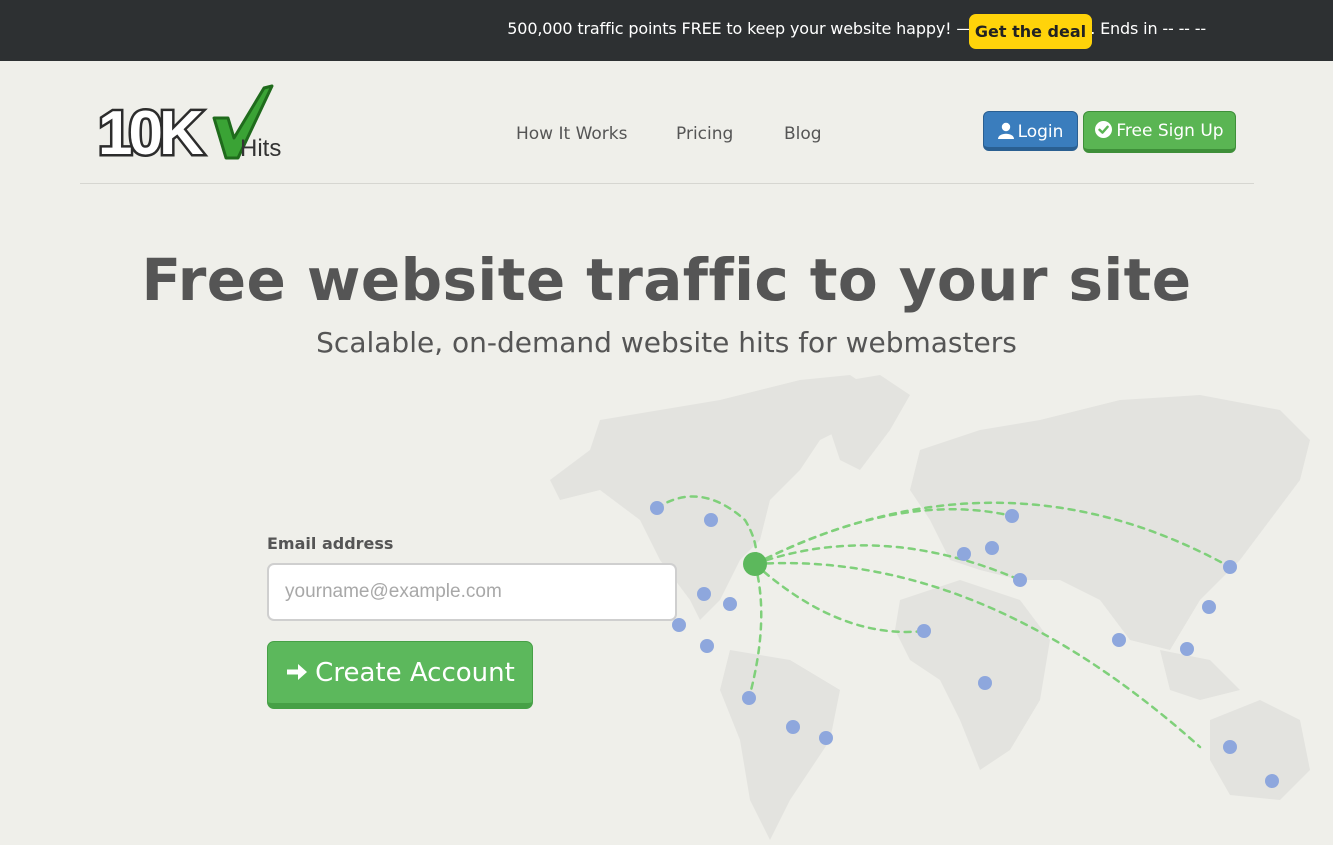  I want to click on login-label: Login, so click(1040, 132).